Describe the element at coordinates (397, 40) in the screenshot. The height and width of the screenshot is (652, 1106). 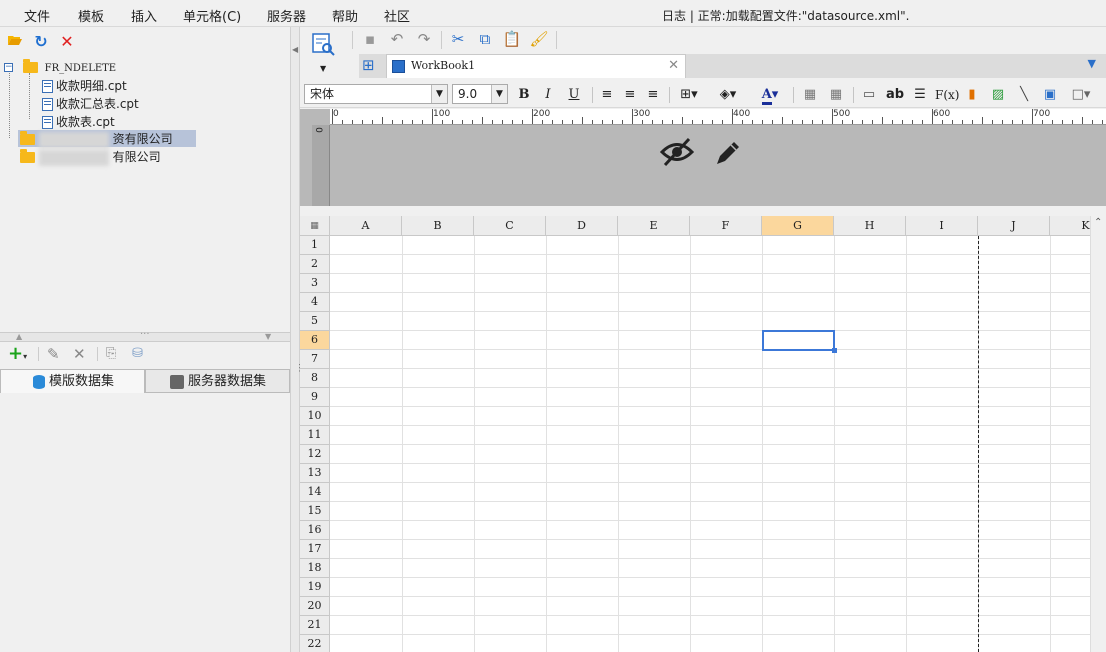
I see `undo-icon: ↶` at that location.